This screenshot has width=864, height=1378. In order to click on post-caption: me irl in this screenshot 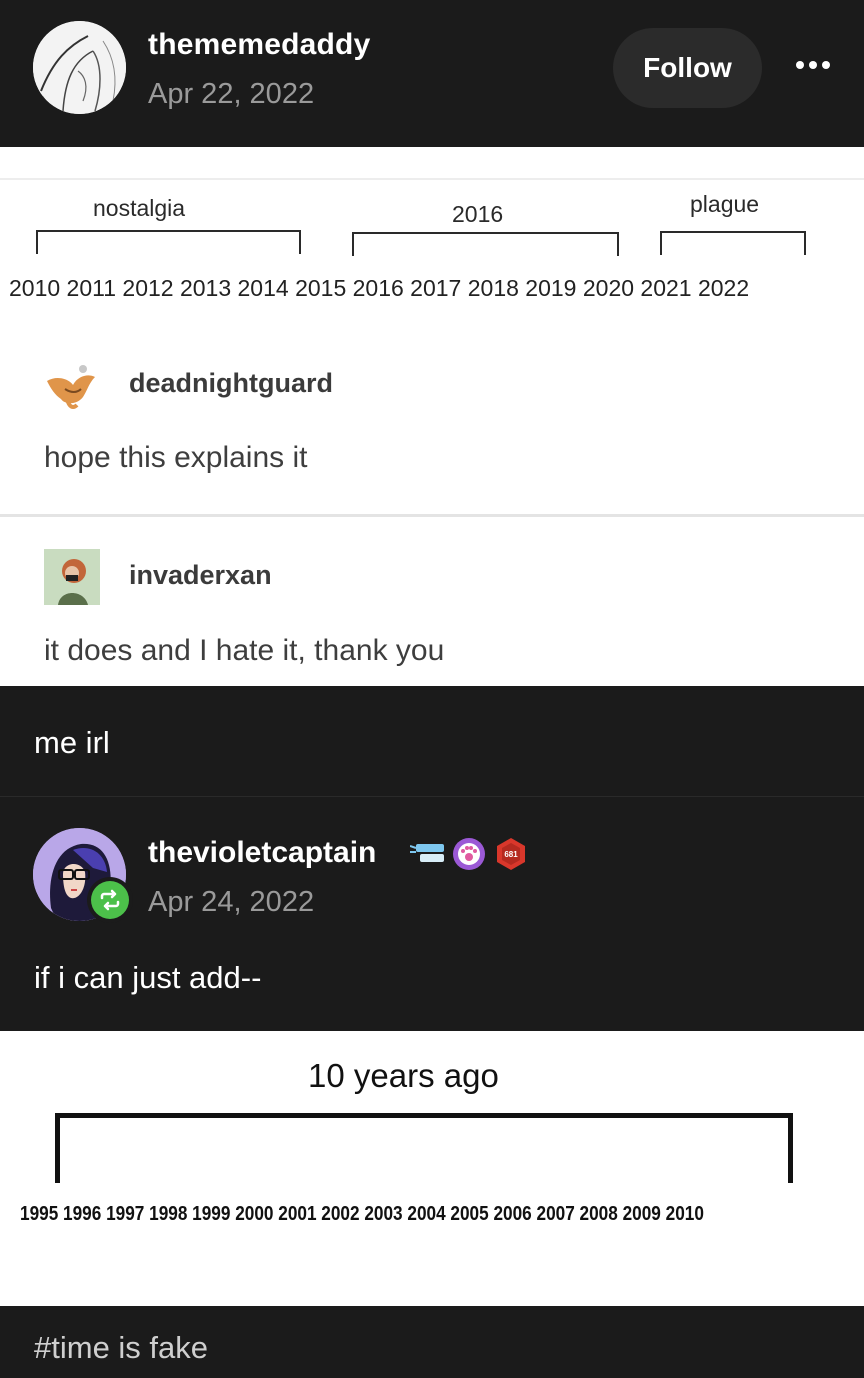, I will do `click(72, 742)`.